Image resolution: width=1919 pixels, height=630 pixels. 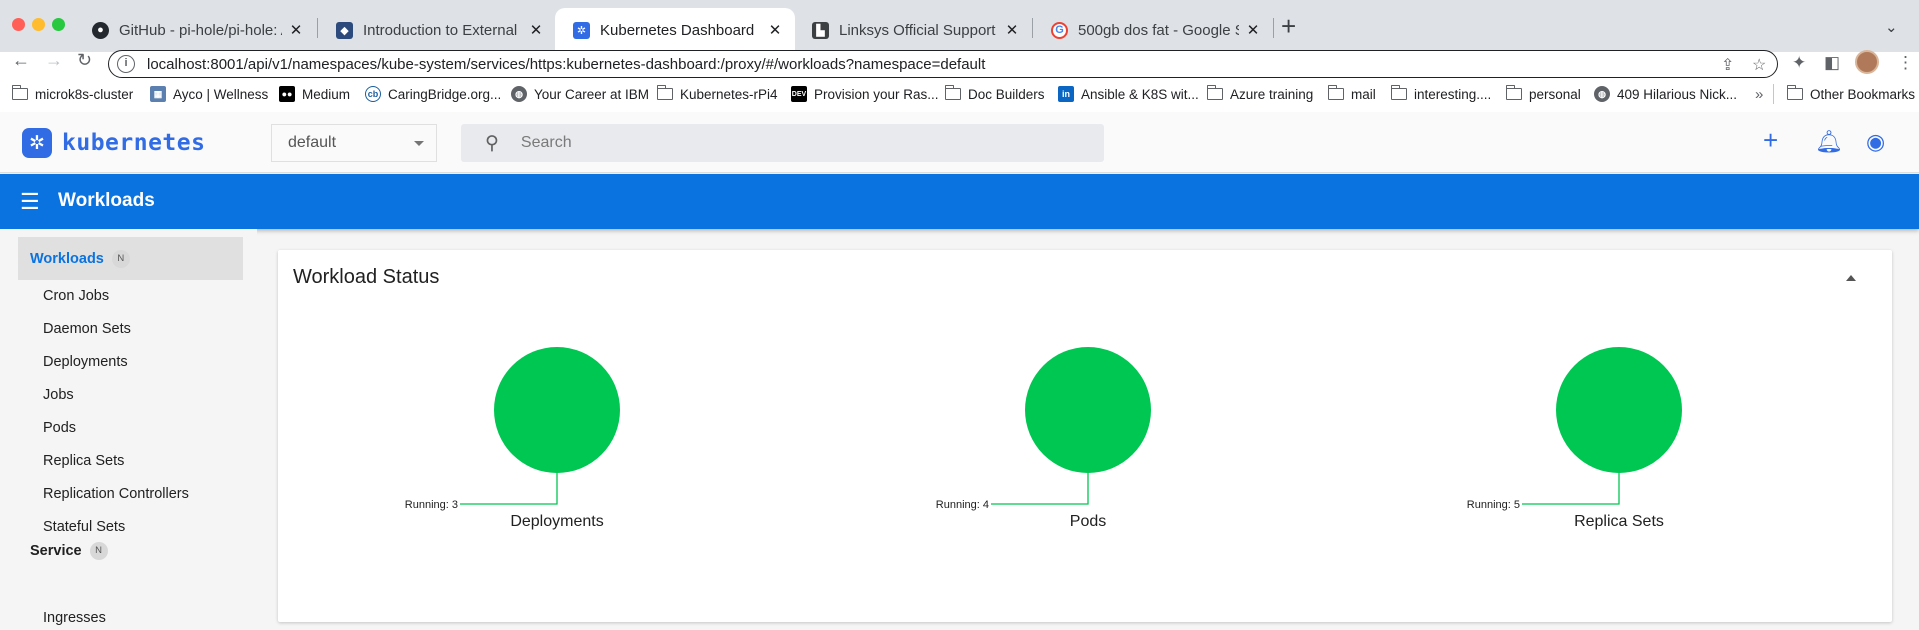 I want to click on bookmark-label: Kubernetes-rPi4, so click(x=729, y=94).